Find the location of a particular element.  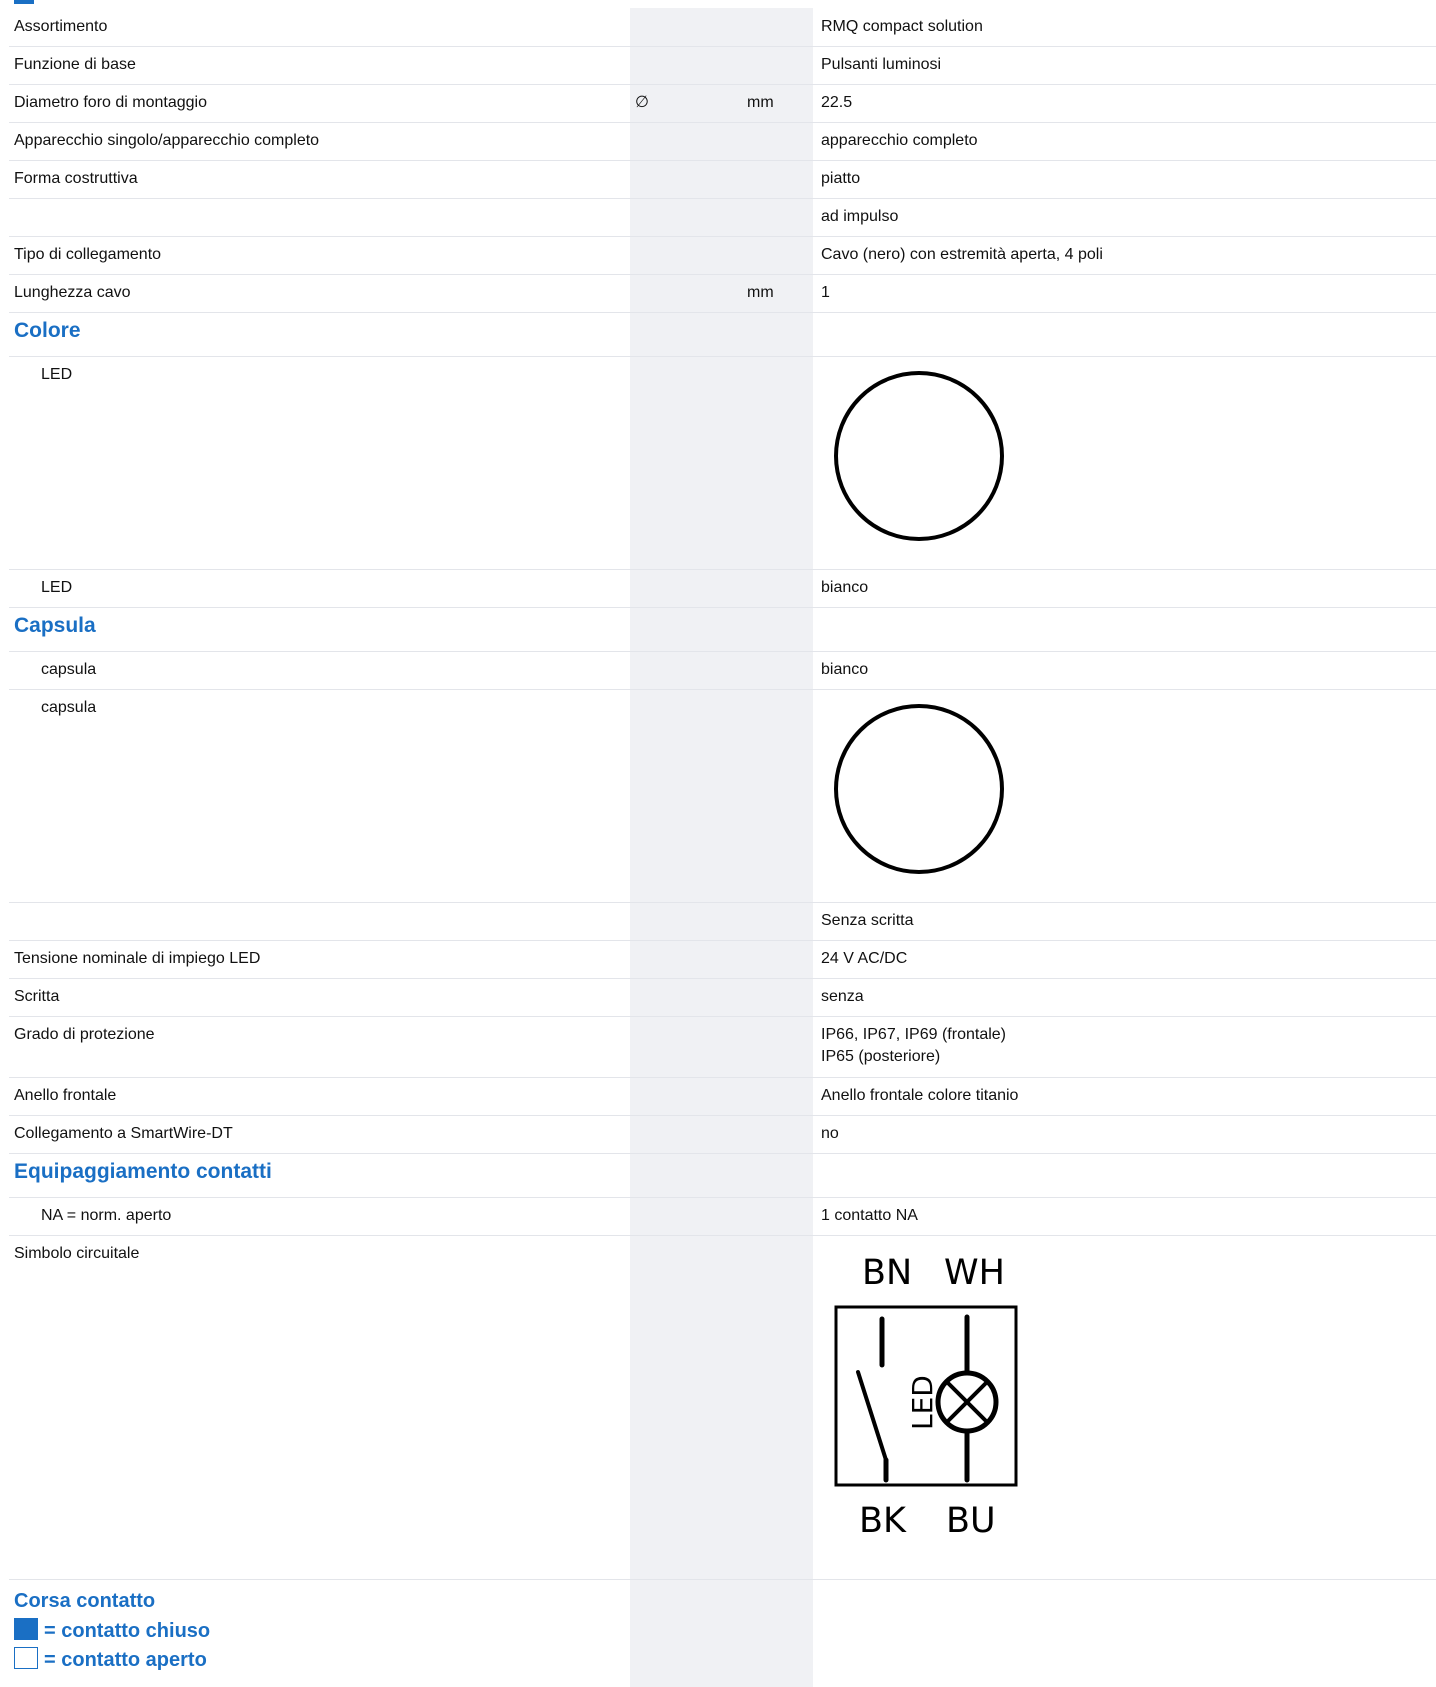

spec-row: Diametro foro di montaggio ∅ mm 22.5 is located at coordinates (722, 103).